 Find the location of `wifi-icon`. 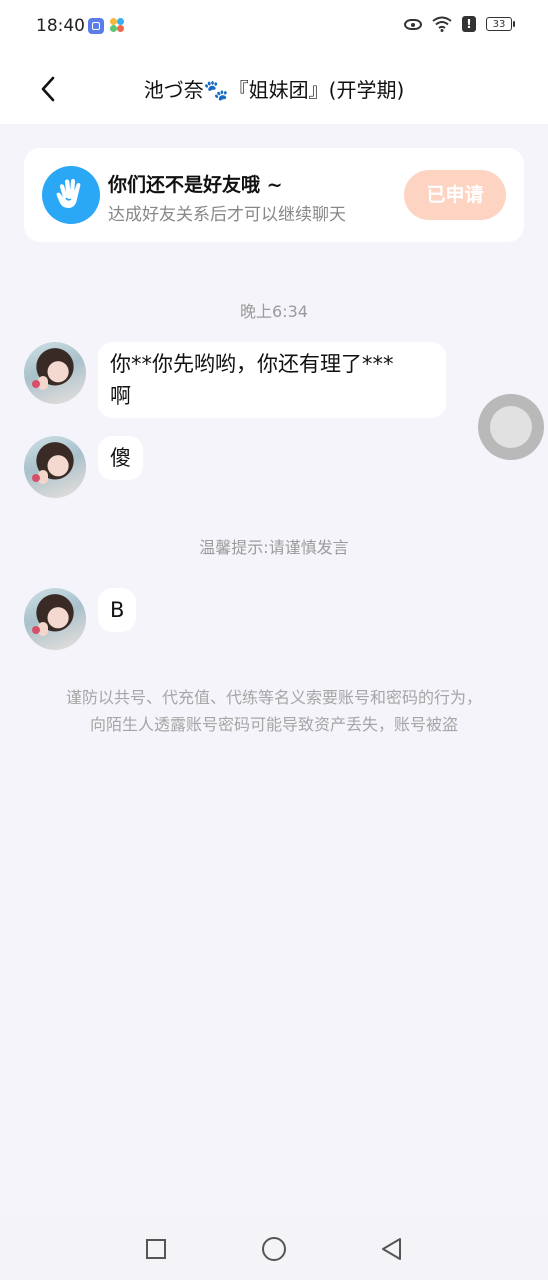

wifi-icon is located at coordinates (442, 24).